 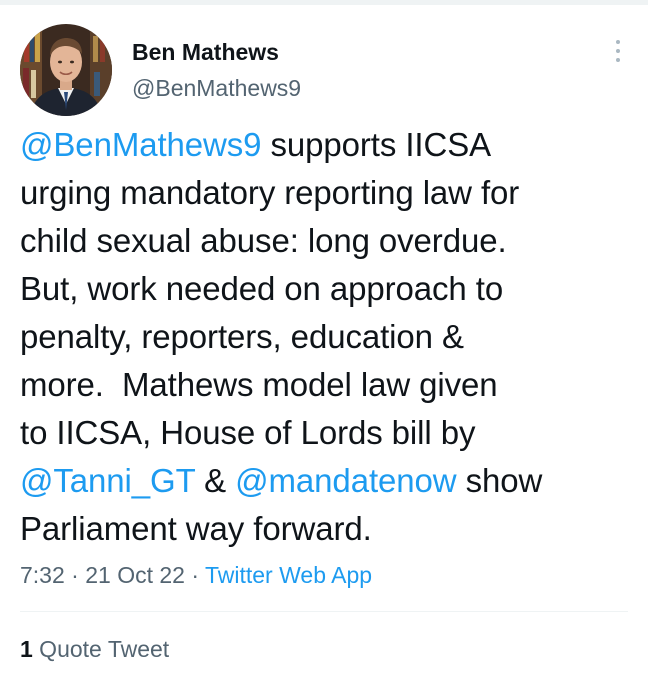 What do you see at coordinates (263, 240) in the screenshot?
I see `tweet-text-segment: child sexual abuse: long overdue.` at bounding box center [263, 240].